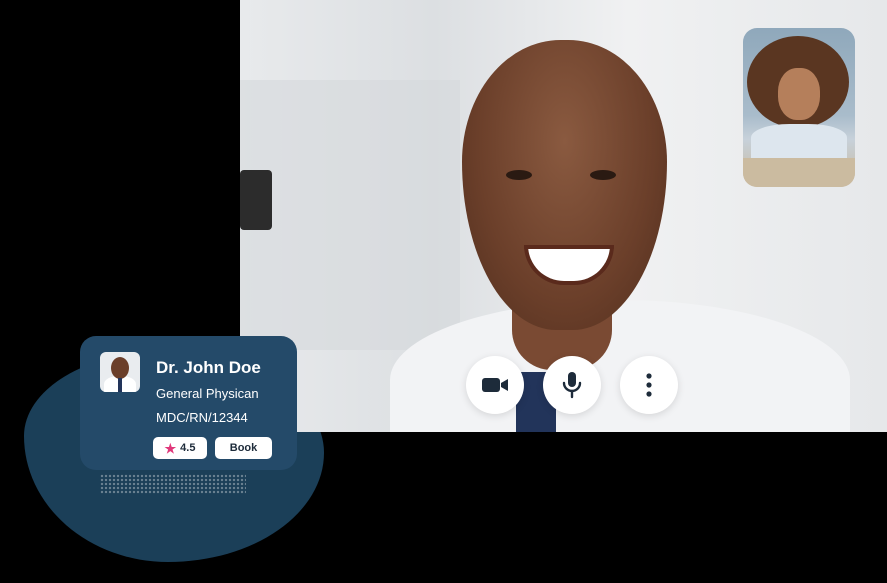  I want to click on self-view-video, so click(799, 107).